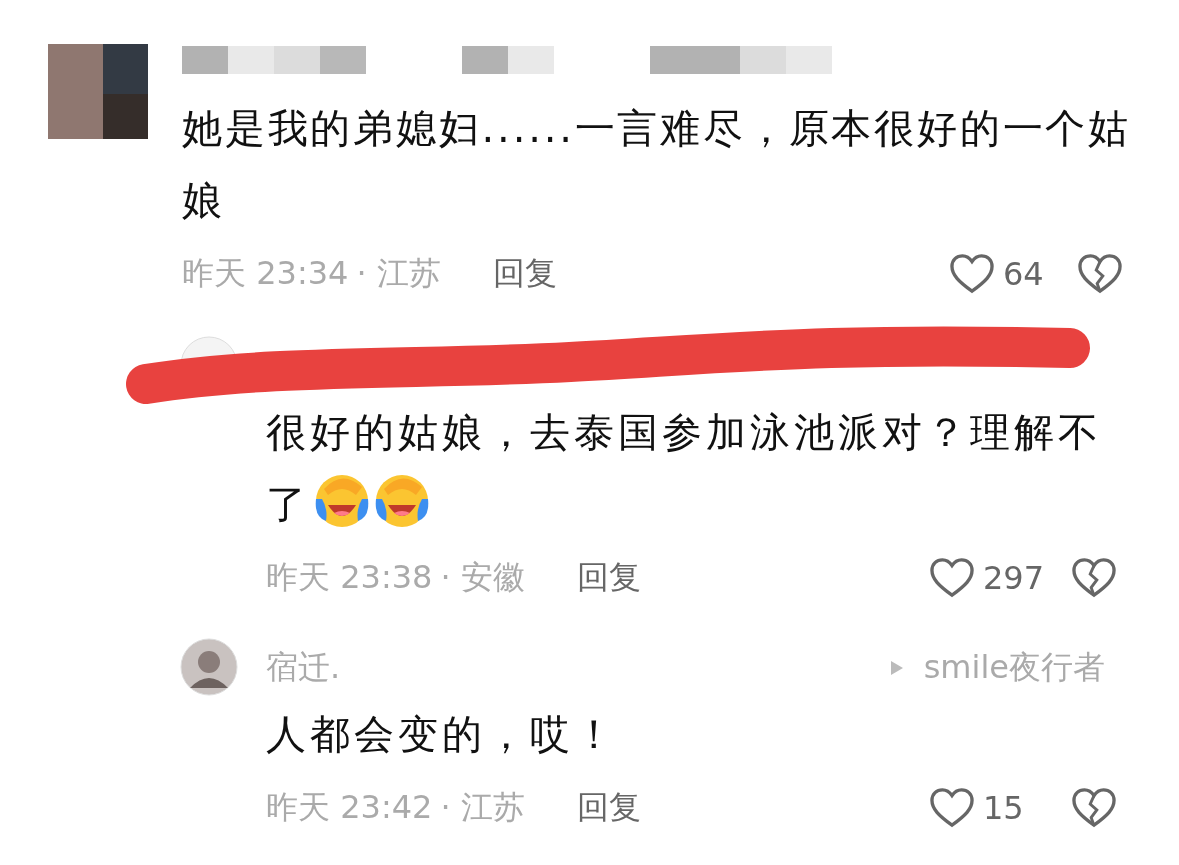 The image size is (1179, 865). Describe the element at coordinates (1004, 808) in the screenshot. I see `like-count: 15` at that location.